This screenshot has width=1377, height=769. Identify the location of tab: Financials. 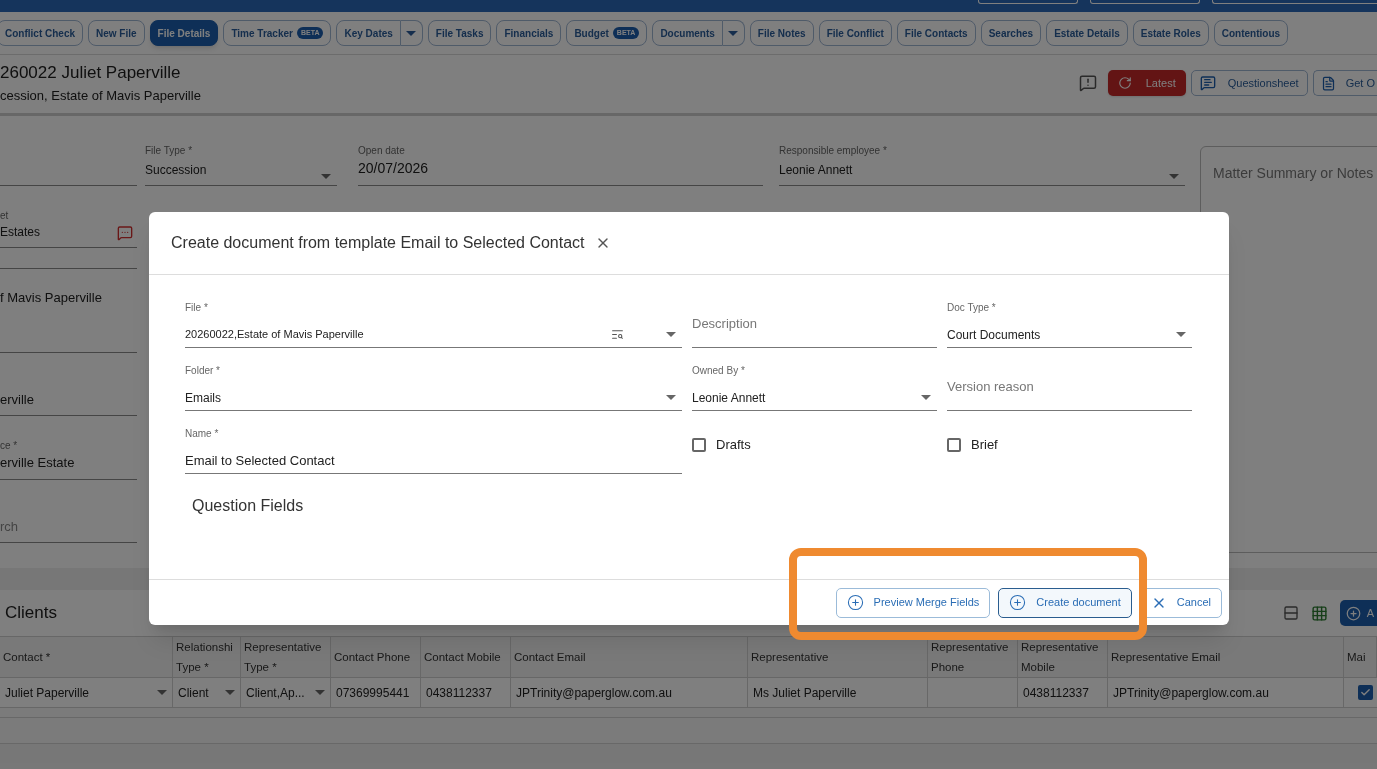
(529, 33).